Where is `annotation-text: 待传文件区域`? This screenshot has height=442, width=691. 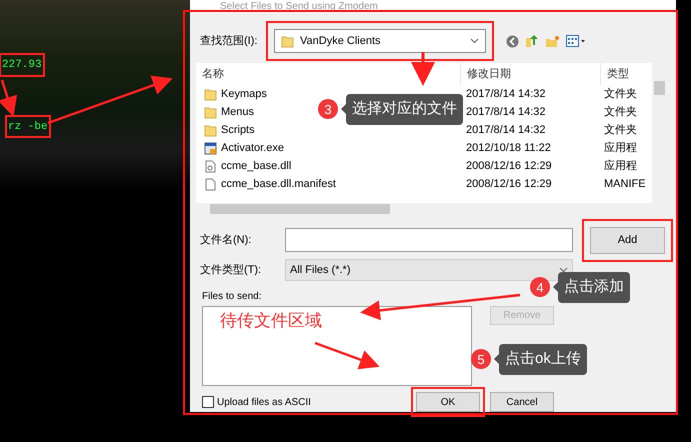 annotation-text: 待传文件区域 is located at coordinates (271, 321).